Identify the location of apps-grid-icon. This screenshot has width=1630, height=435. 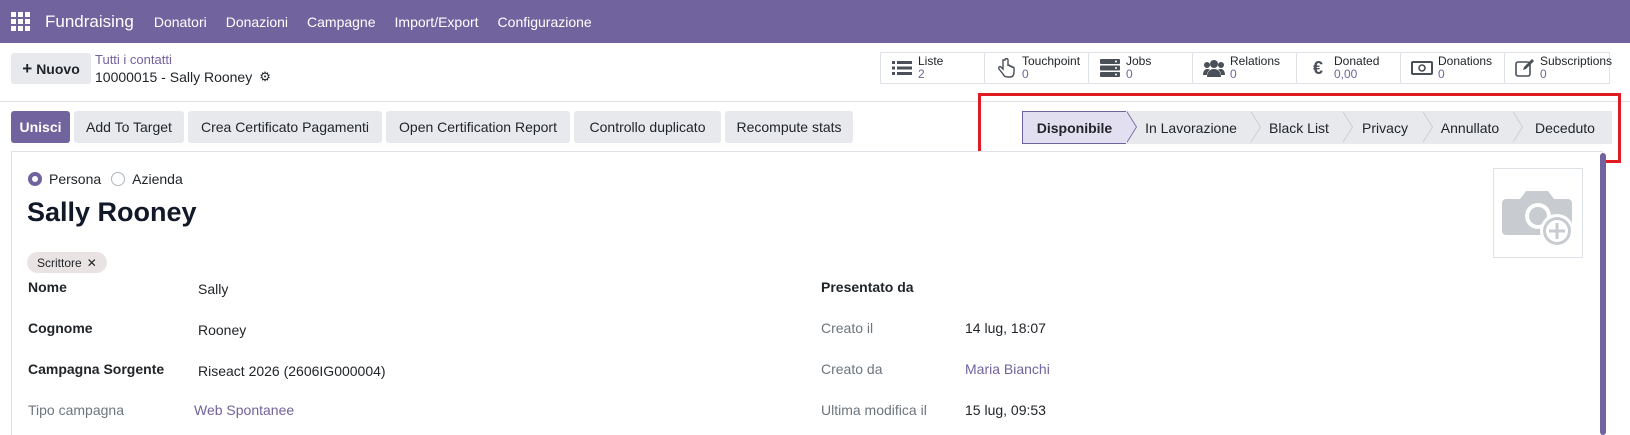
(21, 21).